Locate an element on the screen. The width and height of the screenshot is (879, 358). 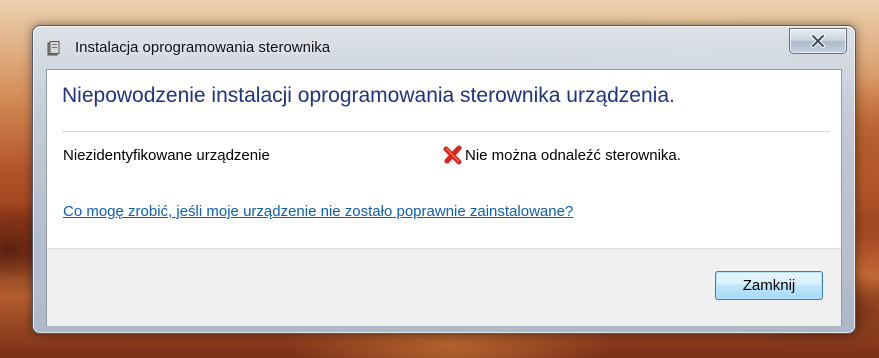
window-close-button is located at coordinates (818, 41).